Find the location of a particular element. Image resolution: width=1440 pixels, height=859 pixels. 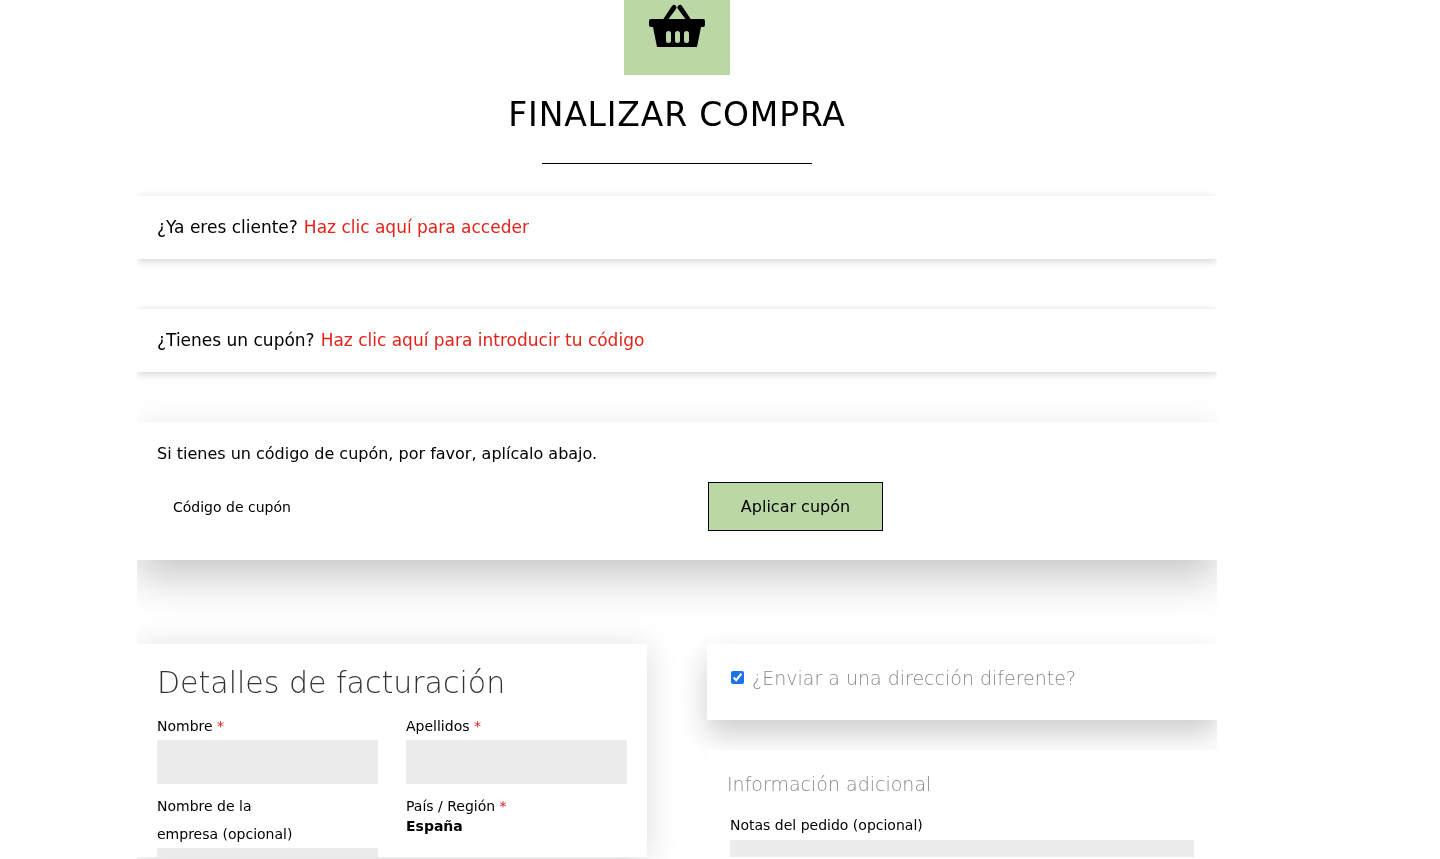

field-label: País / Región * is located at coordinates (457, 806).